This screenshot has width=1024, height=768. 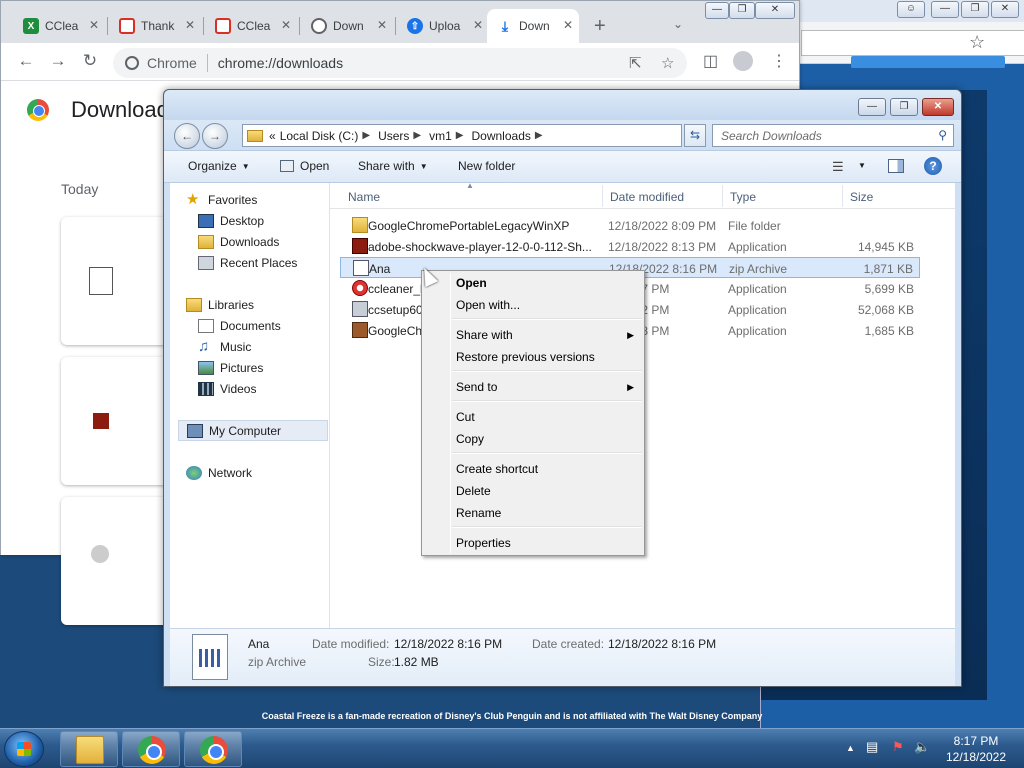 I want to click on maximize-button: ❐, so click(x=904, y=107).